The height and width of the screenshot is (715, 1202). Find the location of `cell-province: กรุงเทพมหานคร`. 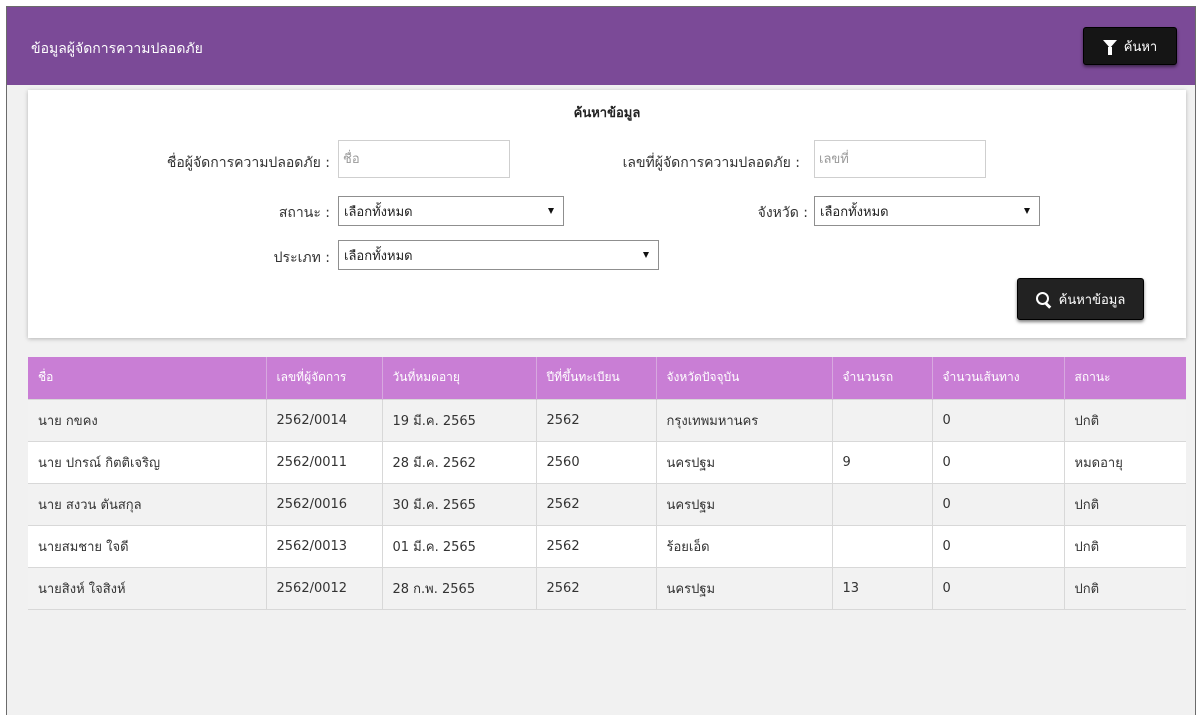

cell-province: กรุงเทพมหานคร is located at coordinates (744, 419).